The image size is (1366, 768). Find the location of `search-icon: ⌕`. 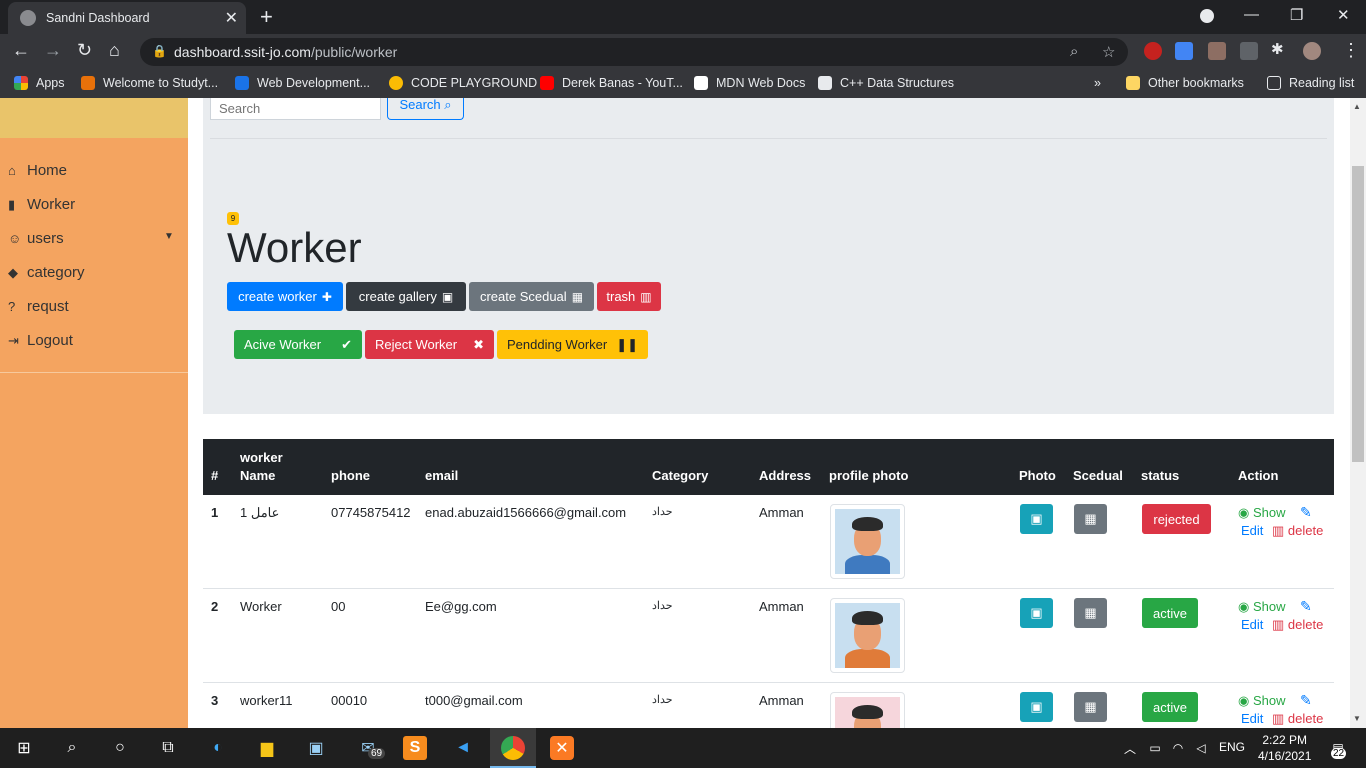

search-icon: ⌕ is located at coordinates (72, 748).